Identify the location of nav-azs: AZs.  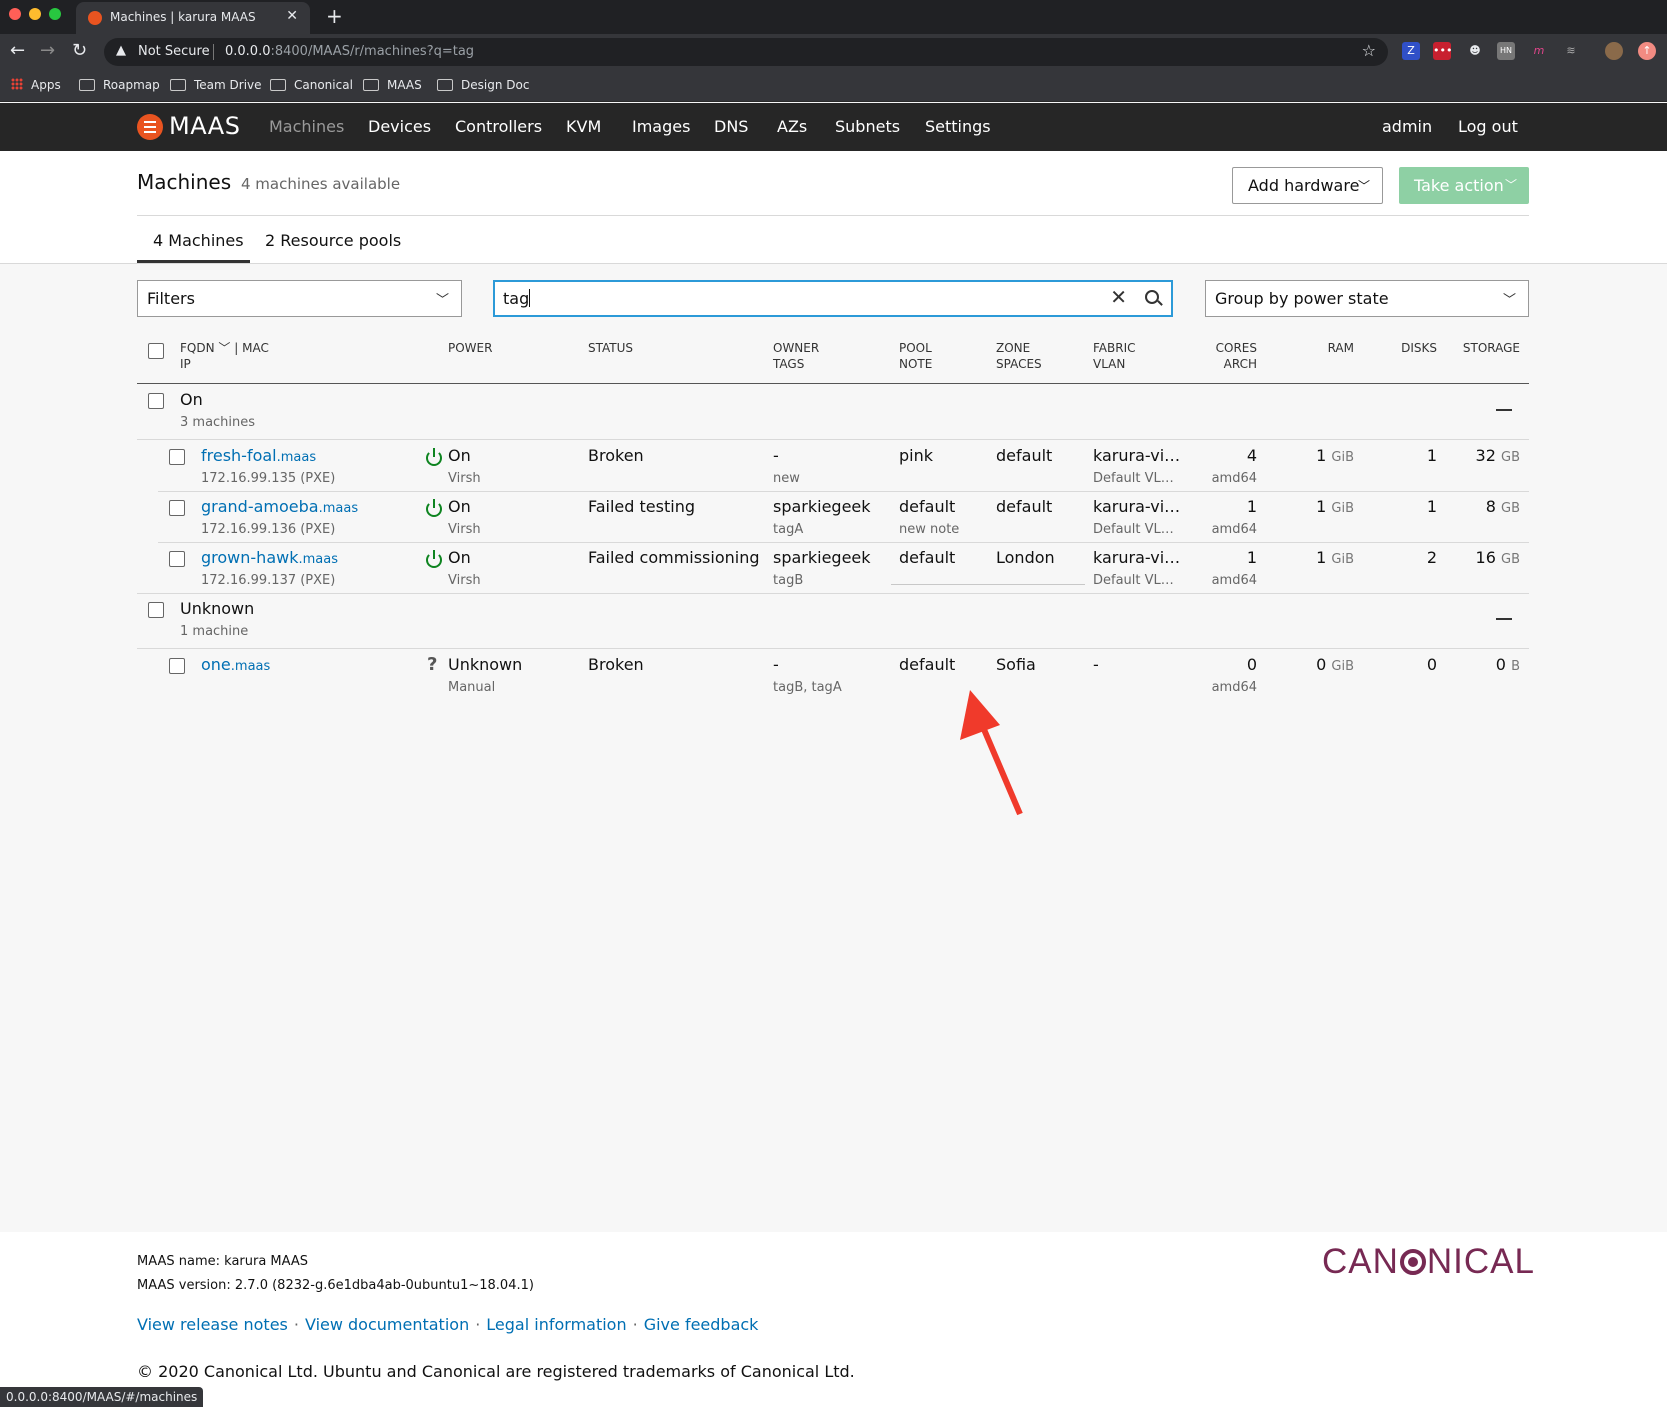
(792, 126).